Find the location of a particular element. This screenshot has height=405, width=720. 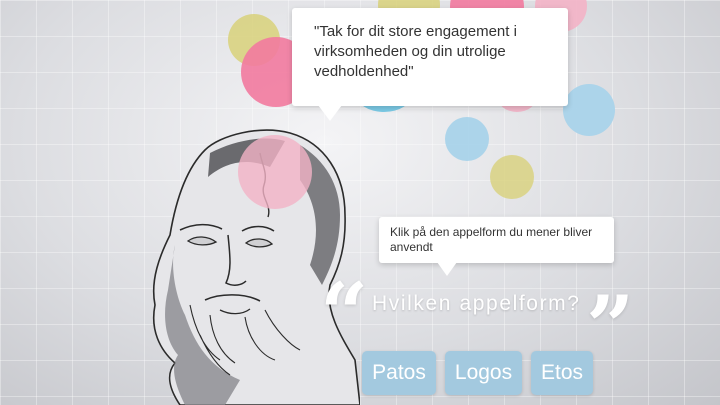

close-quote-mark-icon: ” is located at coordinates (610, 326).